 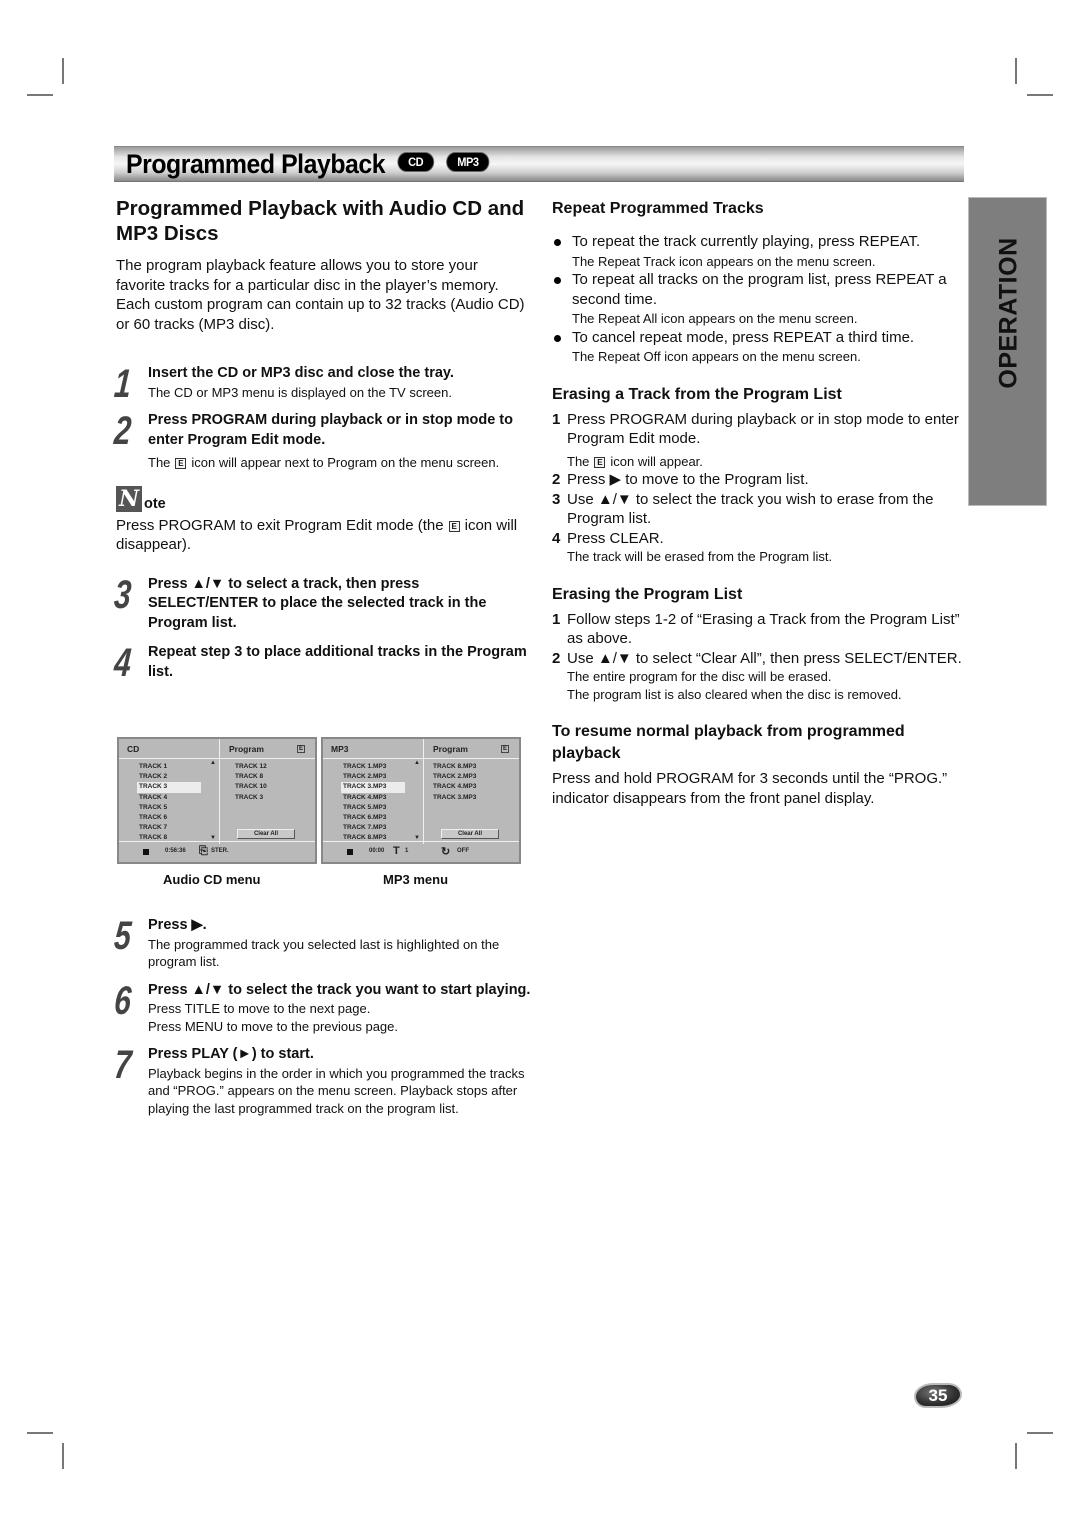 What do you see at coordinates (350, 852) in the screenshot?
I see `stop-icon` at bounding box center [350, 852].